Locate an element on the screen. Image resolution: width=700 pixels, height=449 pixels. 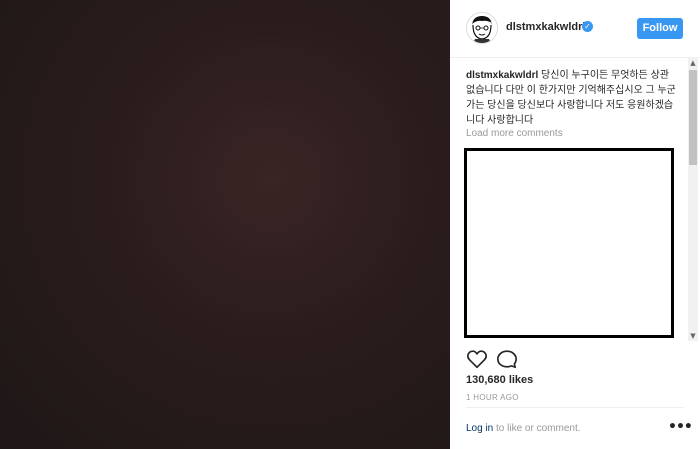
likes-count: 130,680 likes is located at coordinates (499, 380).